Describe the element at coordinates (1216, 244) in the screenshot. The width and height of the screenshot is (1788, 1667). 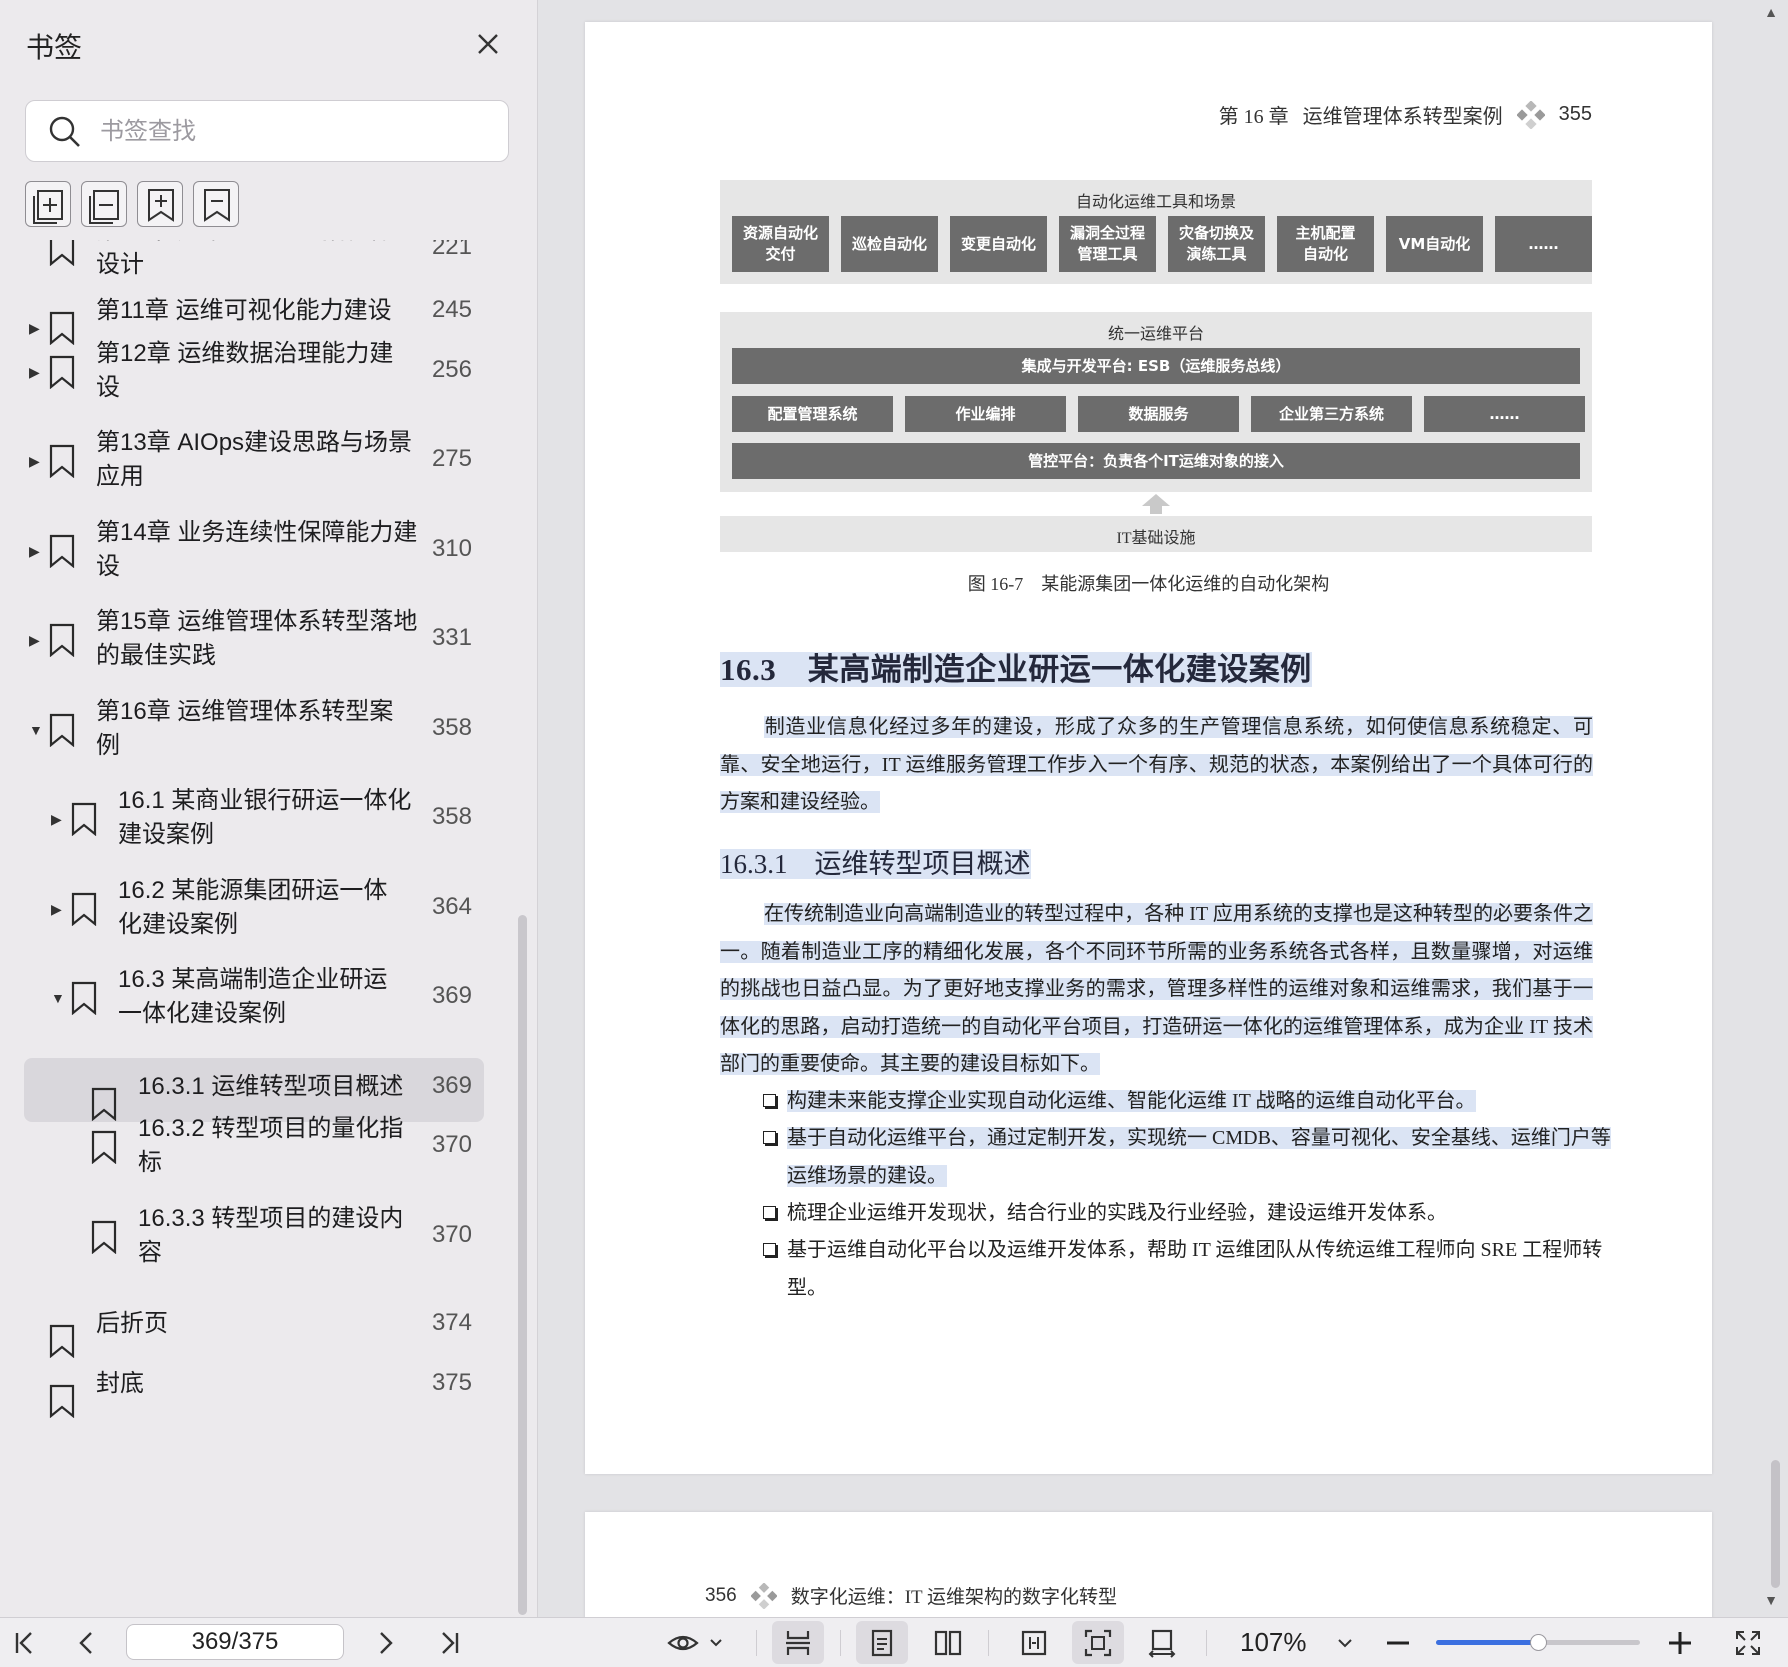
I see `figure-tool-box: 灾备切换及 演练工具` at that location.